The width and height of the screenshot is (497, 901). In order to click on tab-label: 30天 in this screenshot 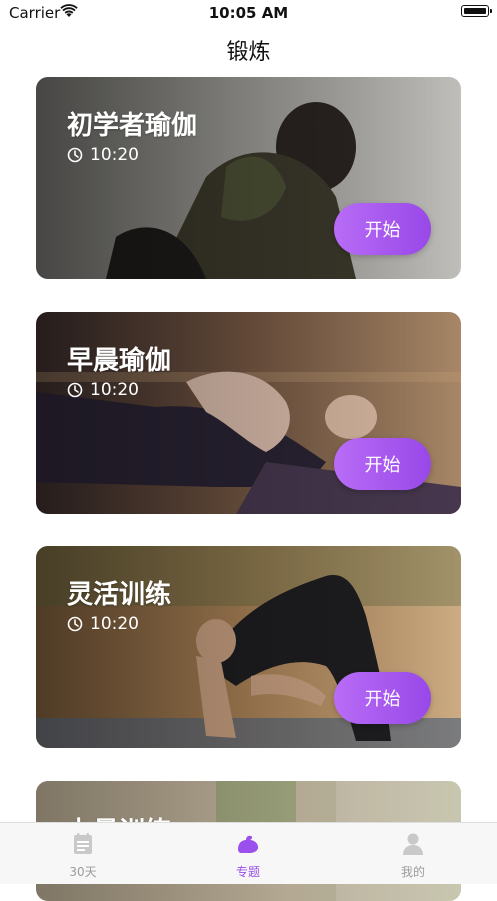, I will do `click(83, 872)`.